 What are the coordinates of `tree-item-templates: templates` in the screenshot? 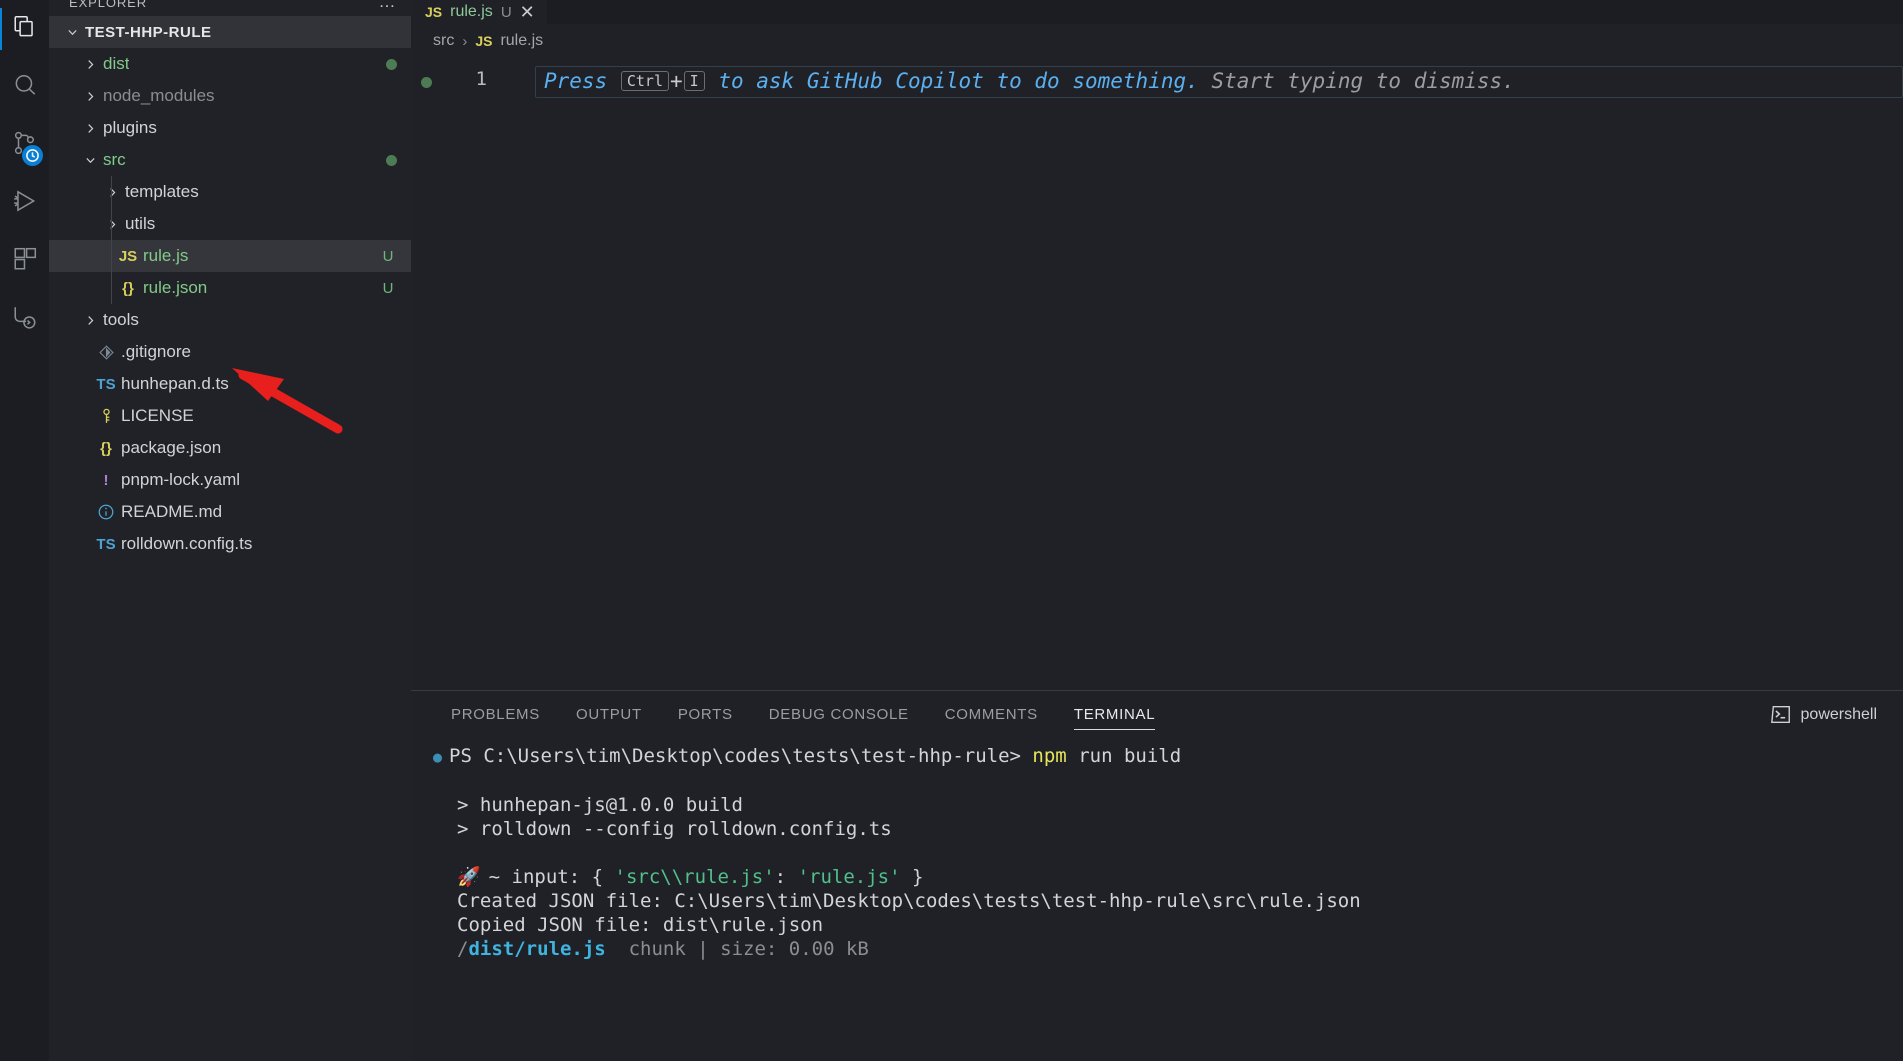 It's located at (230, 192).